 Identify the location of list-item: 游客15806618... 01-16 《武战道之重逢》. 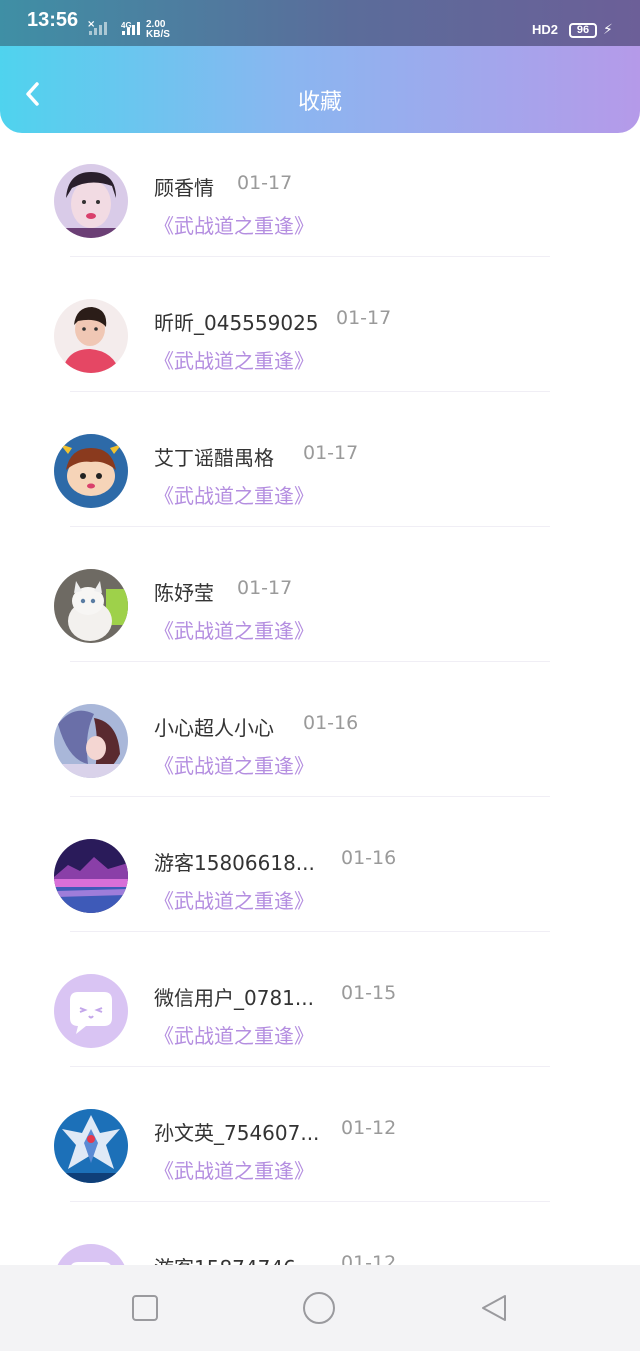
(320, 892).